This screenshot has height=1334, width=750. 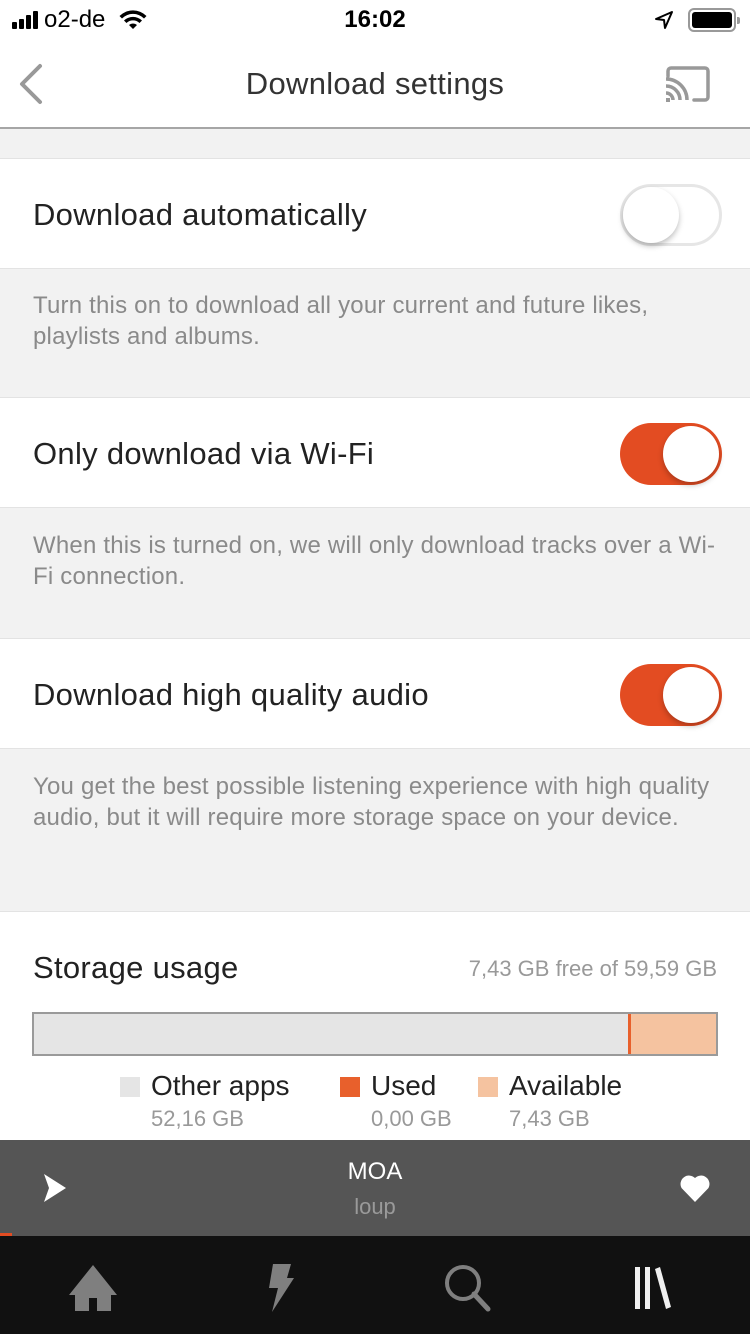 I want to click on setting-label: Download high quality audio, so click(x=231, y=694).